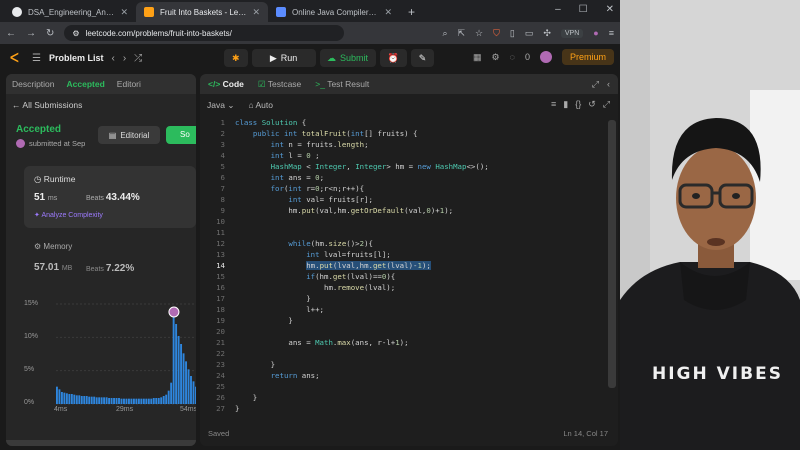  What do you see at coordinates (479, 33) in the screenshot?
I see `star-icon: ☆` at bounding box center [479, 33].